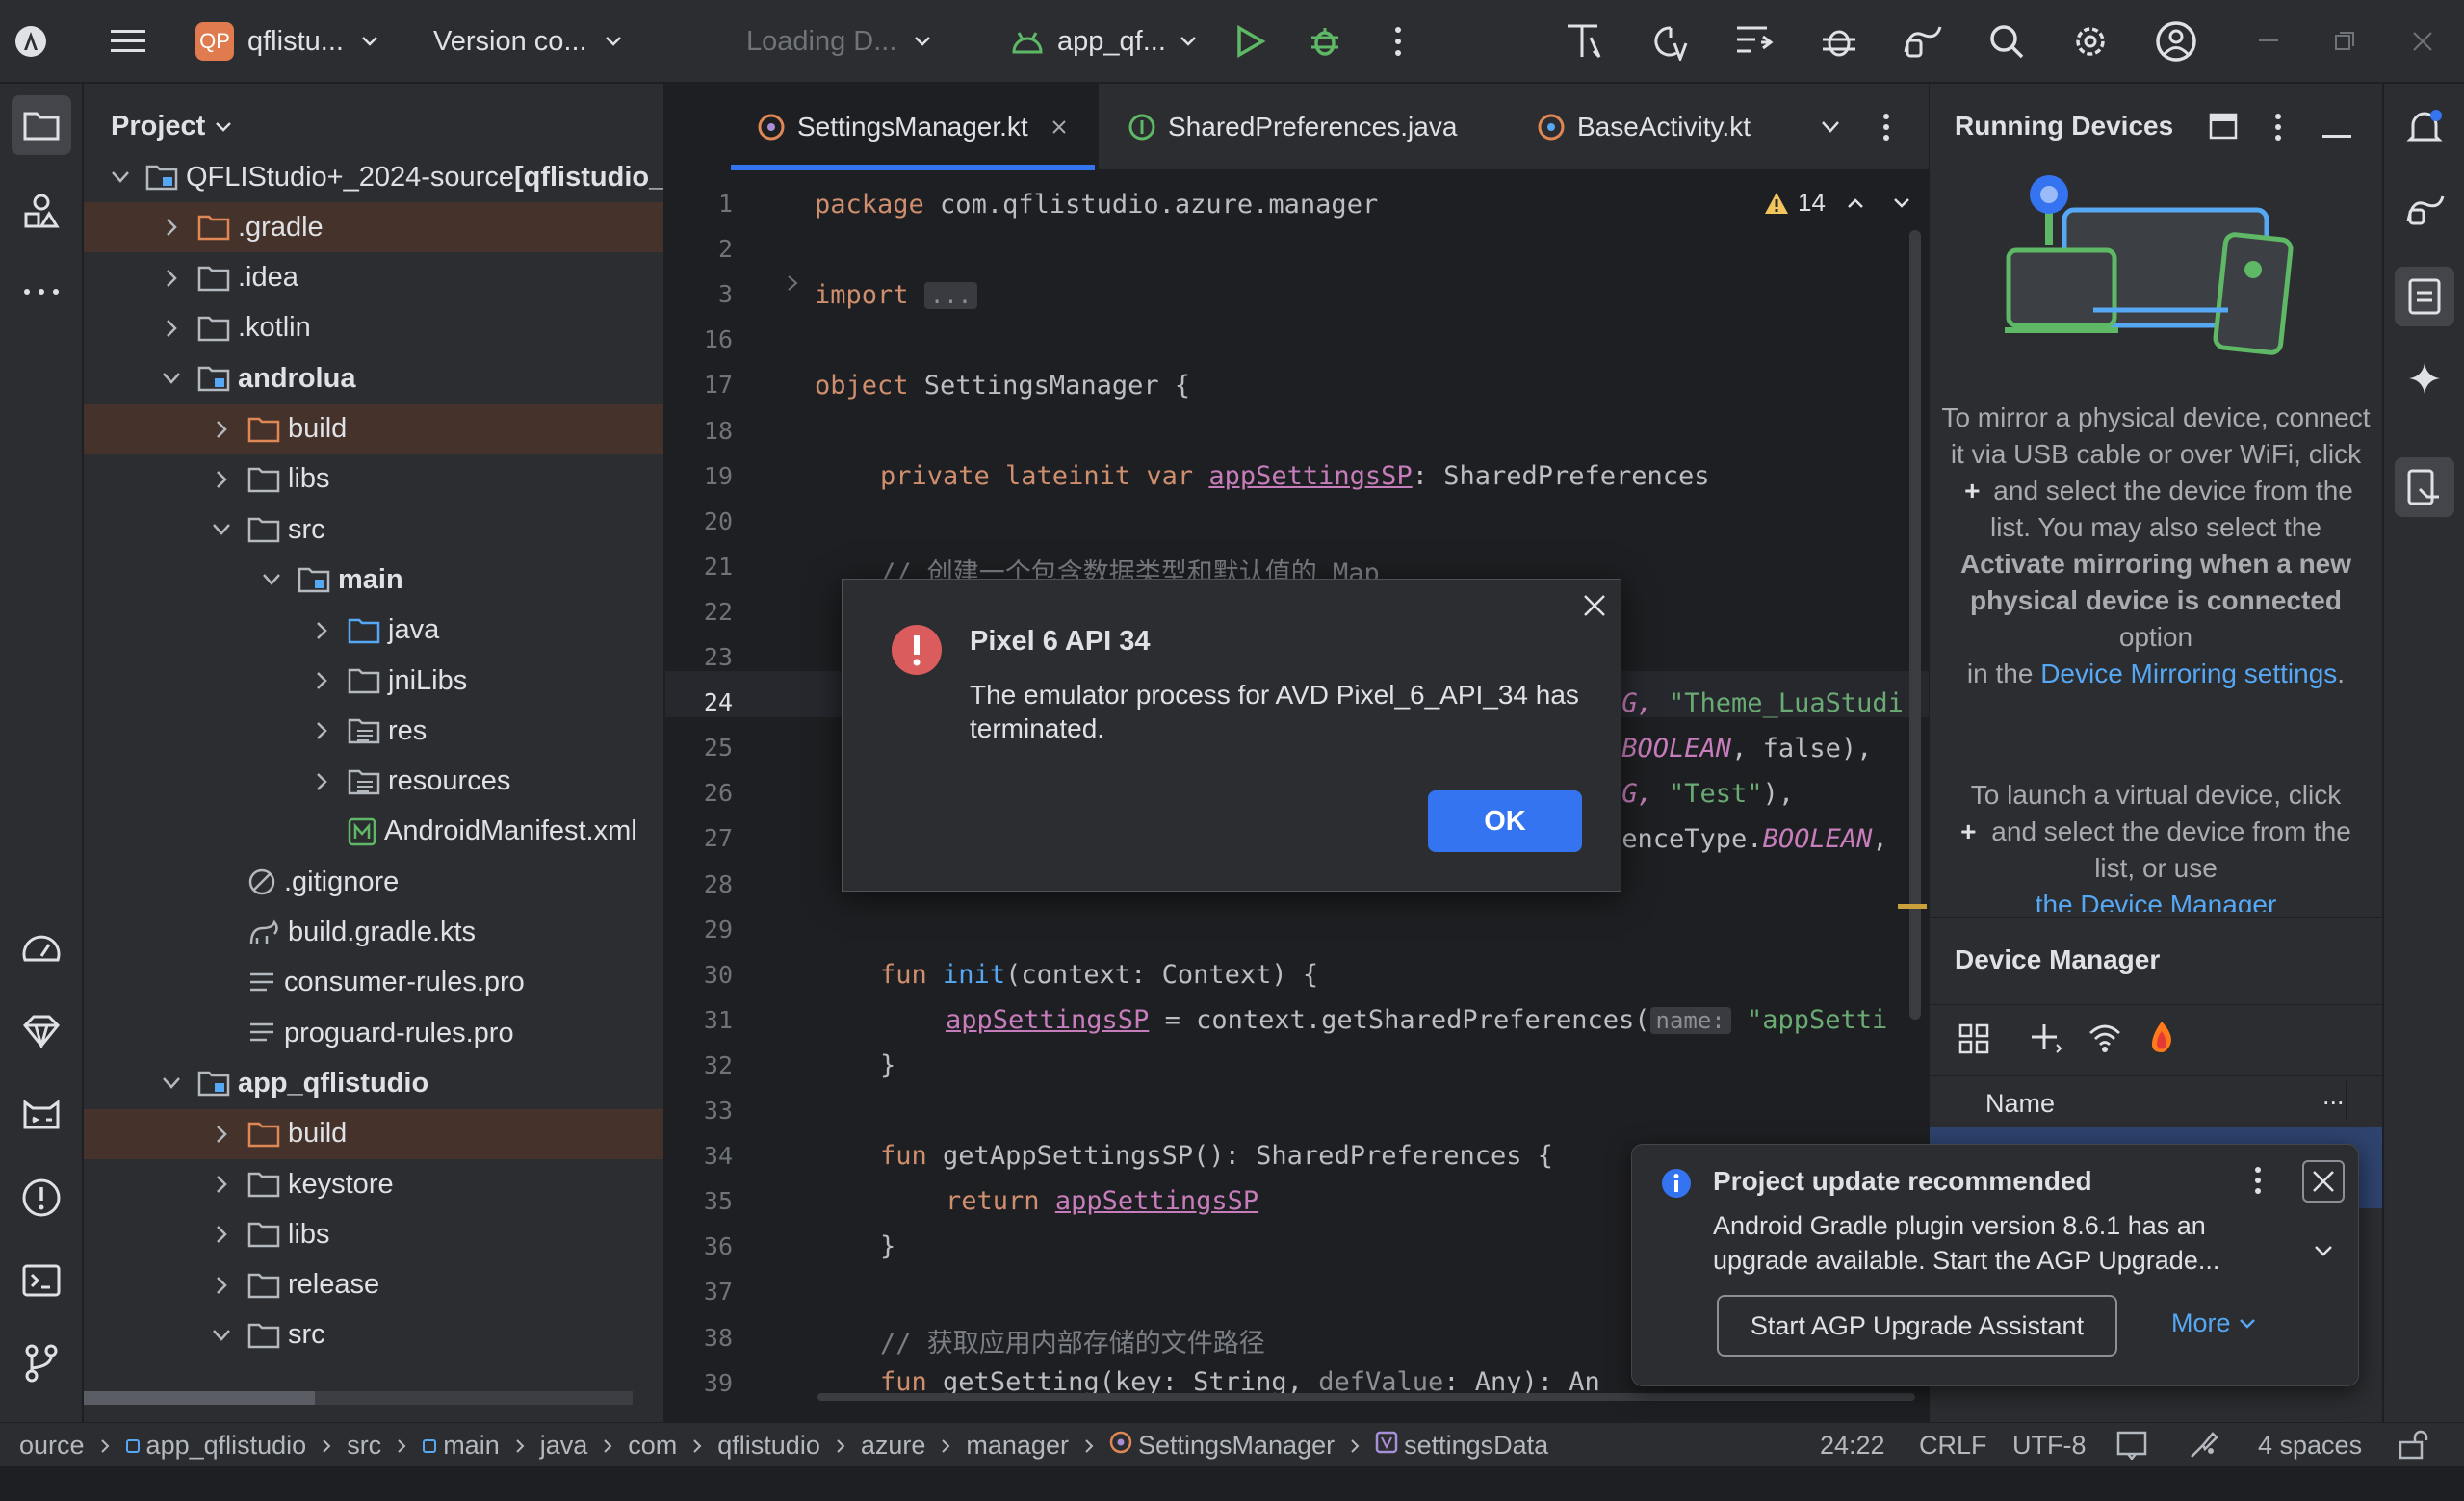 Image resolution: width=2464 pixels, height=1501 pixels. What do you see at coordinates (1839, 41) in the screenshot?
I see `app-inspection-icon` at bounding box center [1839, 41].